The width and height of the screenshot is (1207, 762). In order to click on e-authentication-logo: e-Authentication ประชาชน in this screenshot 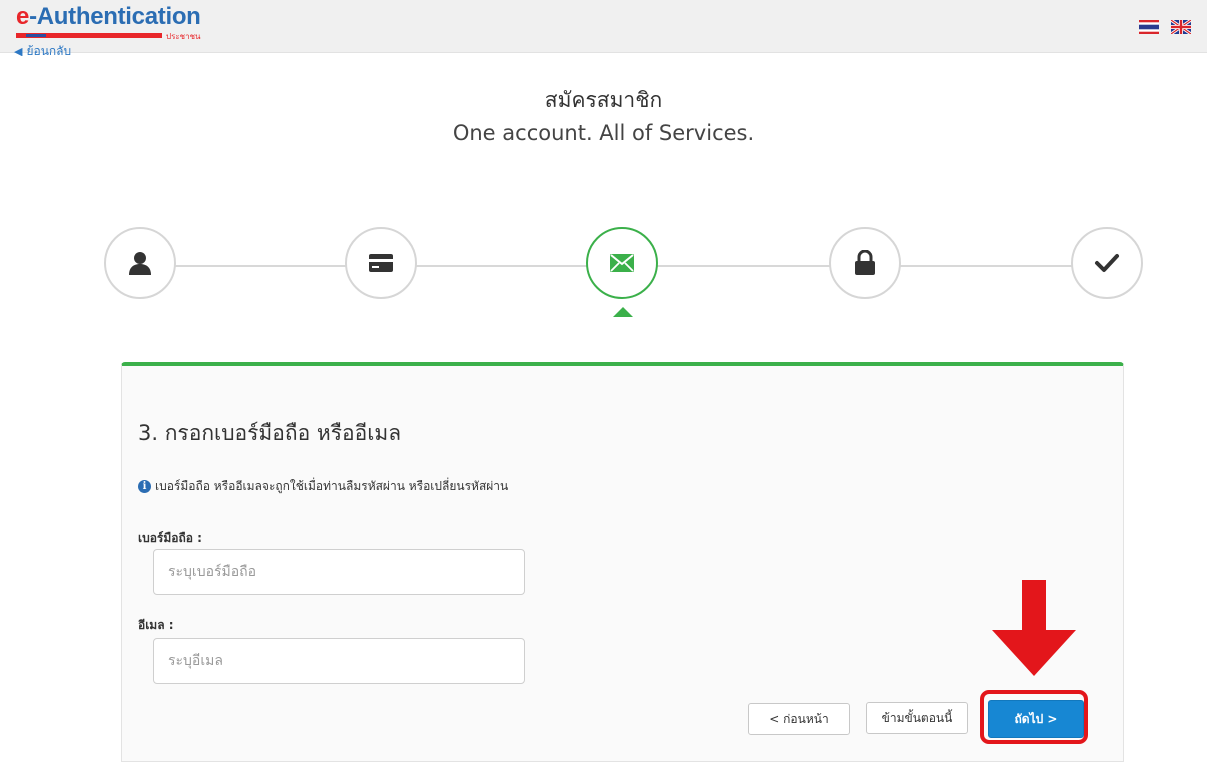, I will do `click(116, 23)`.